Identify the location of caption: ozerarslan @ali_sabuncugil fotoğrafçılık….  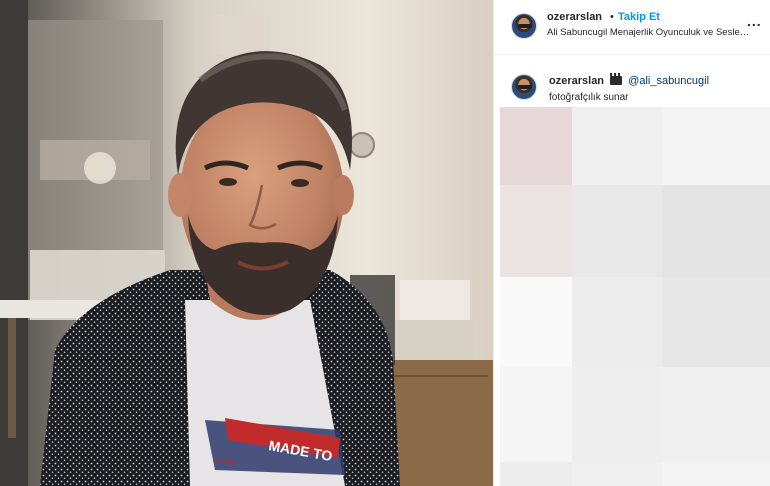
(632, 81).